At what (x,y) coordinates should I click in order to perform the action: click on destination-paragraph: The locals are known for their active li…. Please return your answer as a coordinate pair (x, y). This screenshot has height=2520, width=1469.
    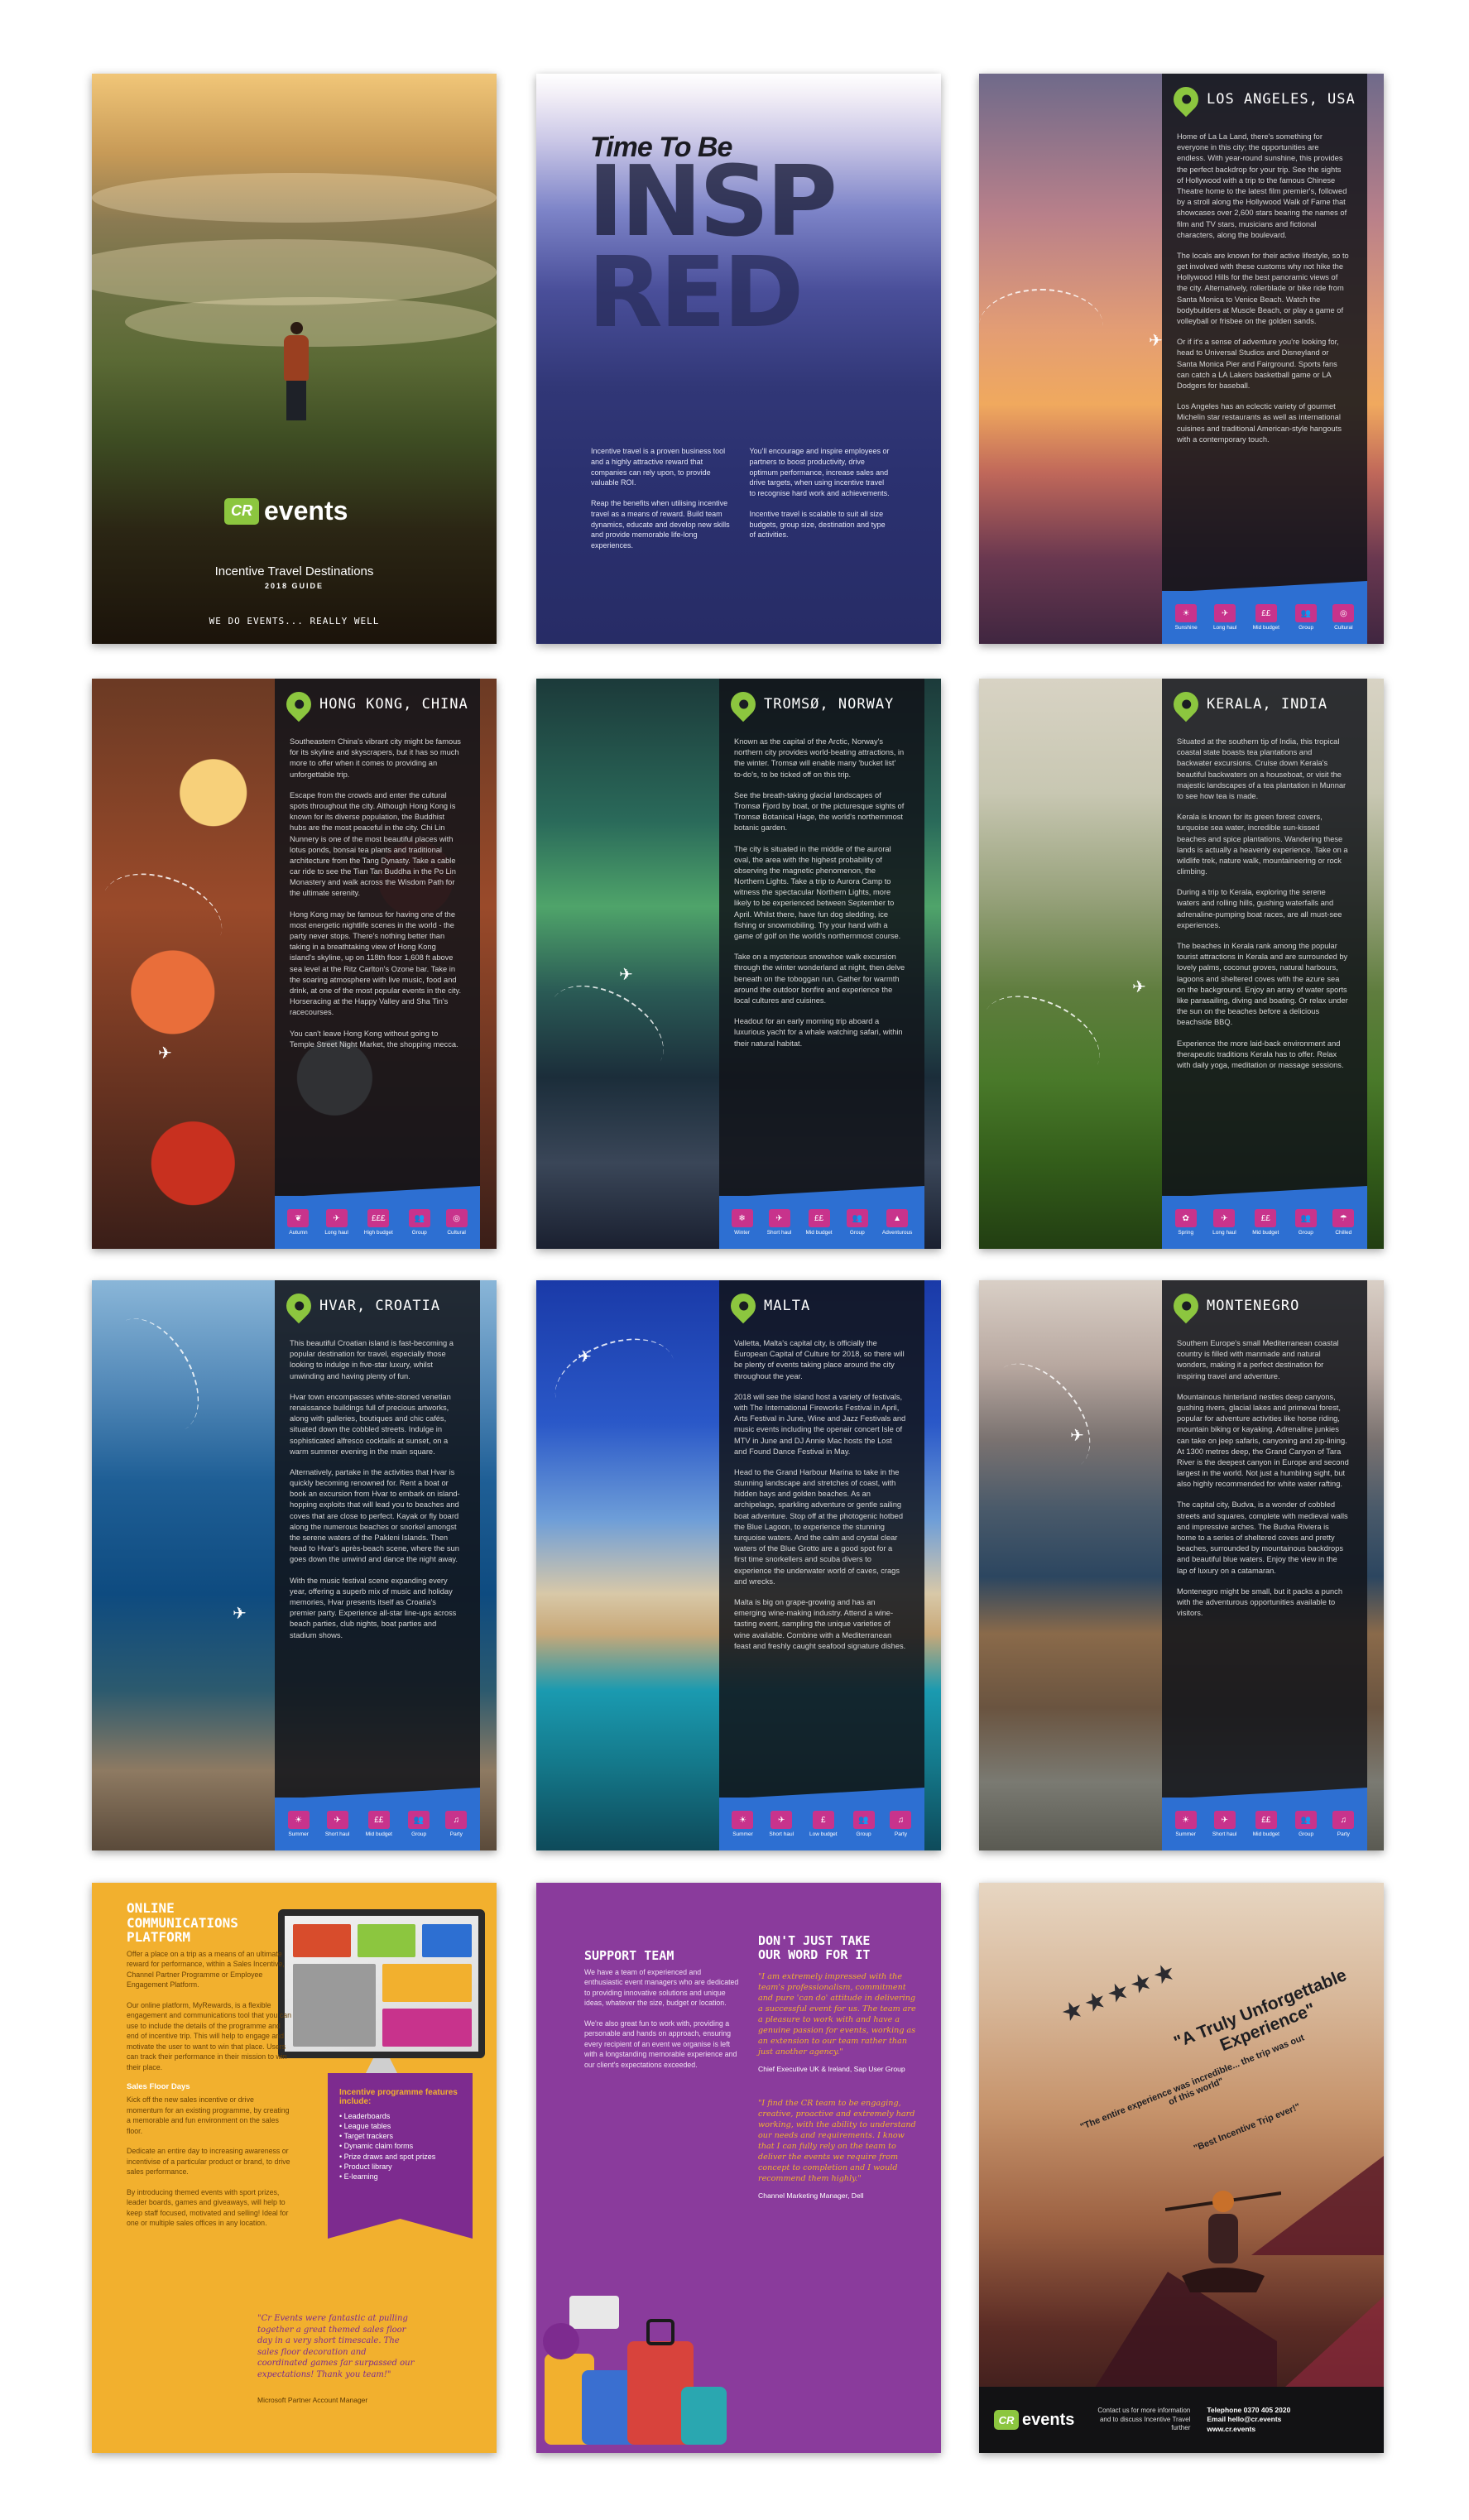
    Looking at the image, I should click on (1263, 288).